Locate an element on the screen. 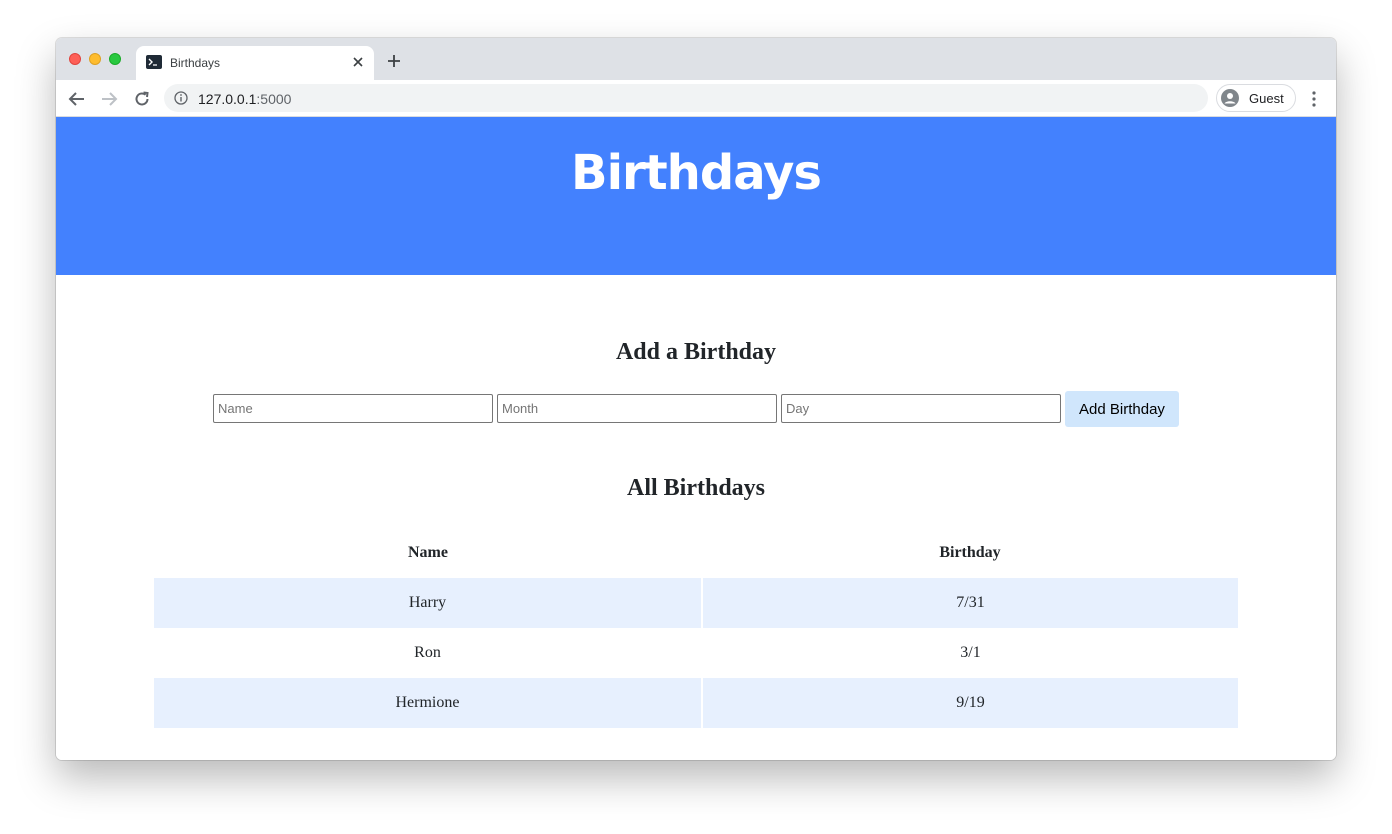  add-birthday-heading: Add a Birthday is located at coordinates (696, 352).